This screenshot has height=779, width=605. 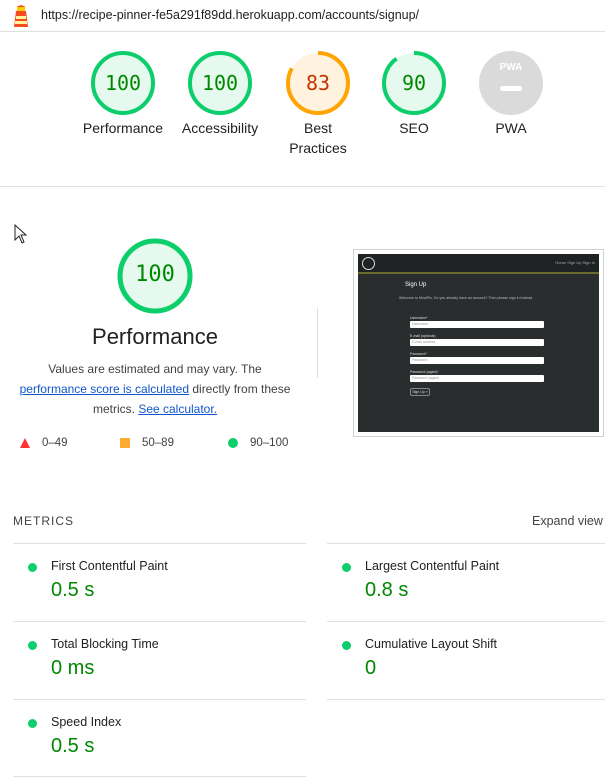 What do you see at coordinates (177, 409) in the screenshot?
I see `see-calculator-link: See calculator.` at bounding box center [177, 409].